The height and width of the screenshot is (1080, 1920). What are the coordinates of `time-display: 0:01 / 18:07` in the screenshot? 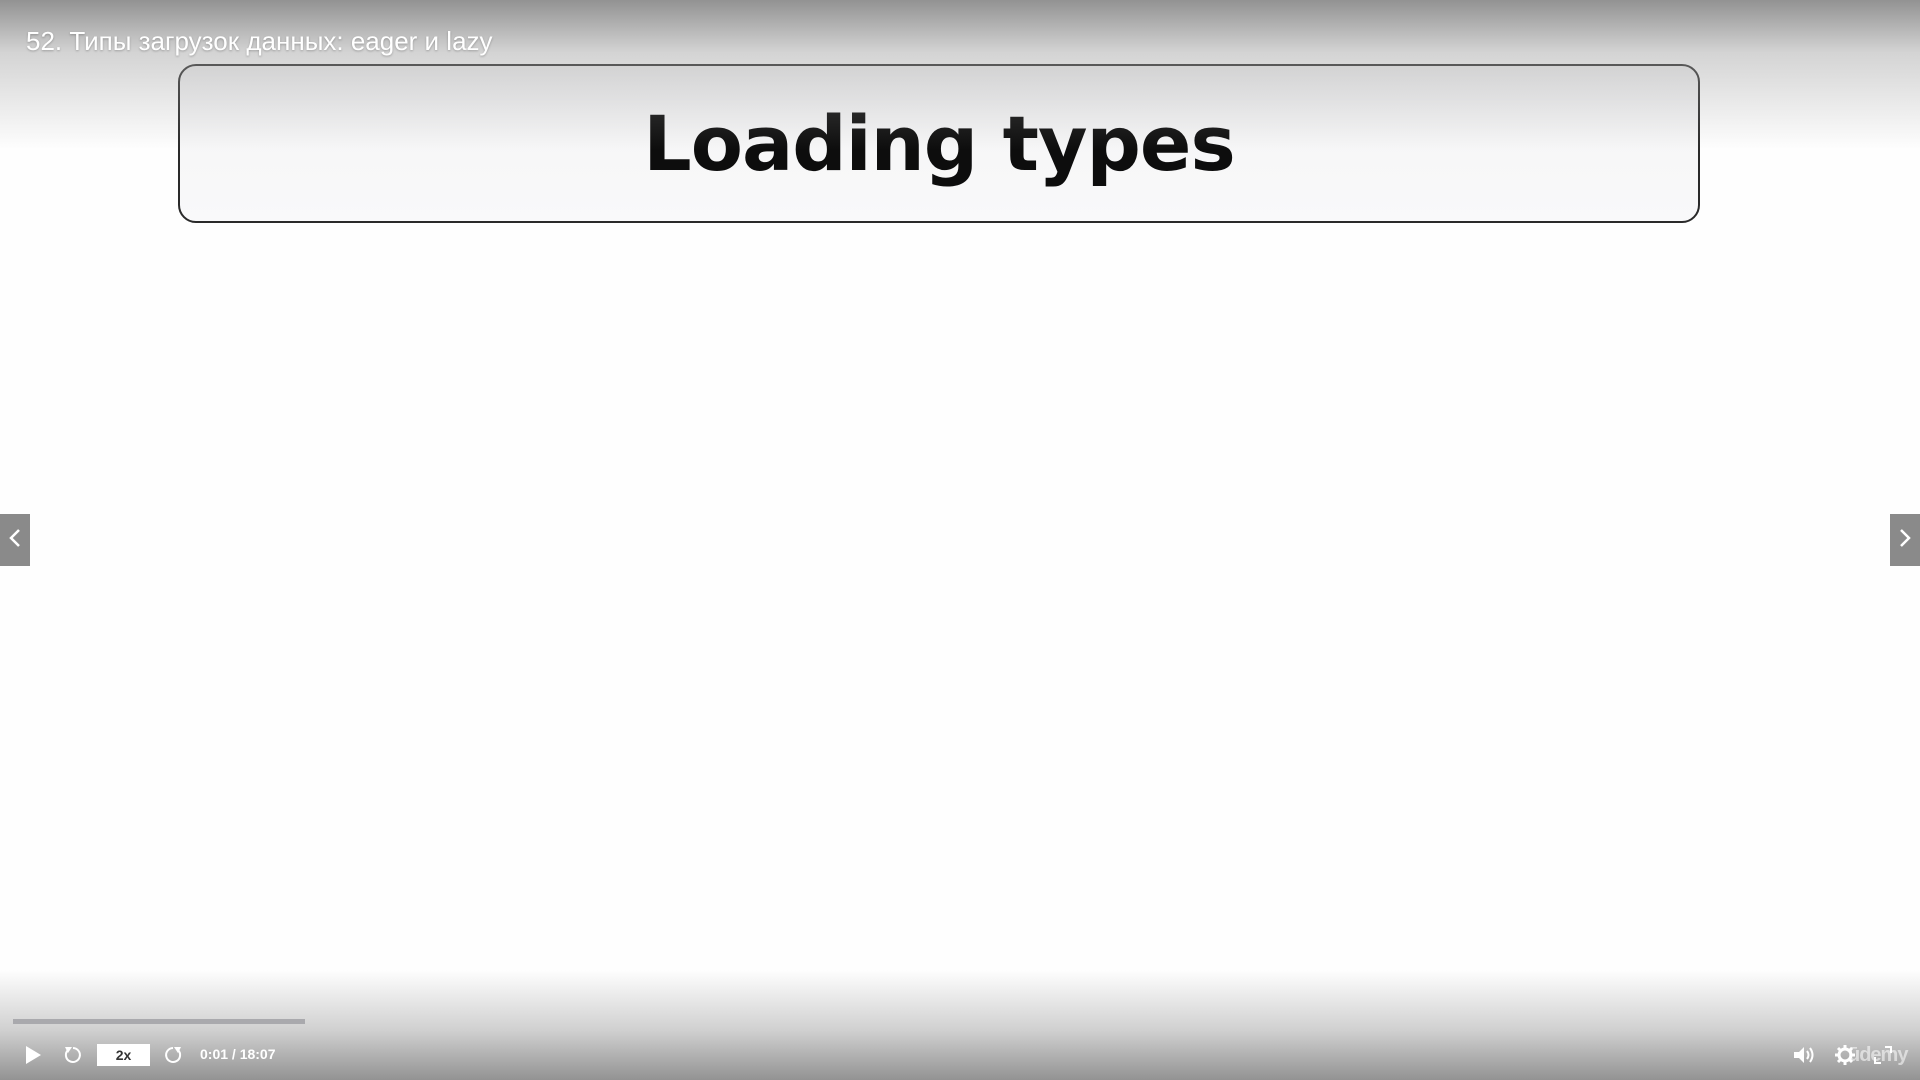 It's located at (238, 1054).